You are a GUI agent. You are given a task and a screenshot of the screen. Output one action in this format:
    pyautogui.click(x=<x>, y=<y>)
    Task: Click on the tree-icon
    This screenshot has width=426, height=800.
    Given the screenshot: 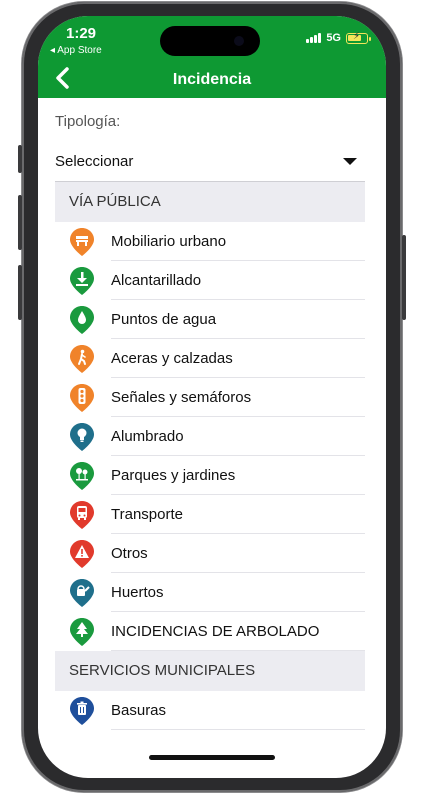 What is the action you would take?
    pyautogui.click(x=82, y=632)
    